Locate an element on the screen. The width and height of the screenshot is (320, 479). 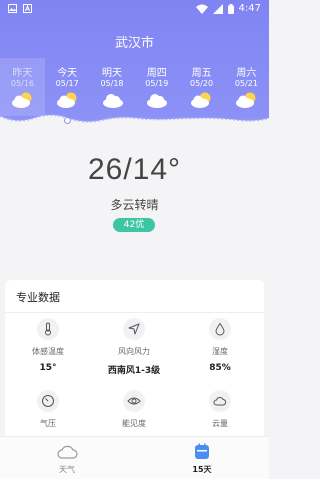
visibility-eye-icon is located at coordinates (134, 401).